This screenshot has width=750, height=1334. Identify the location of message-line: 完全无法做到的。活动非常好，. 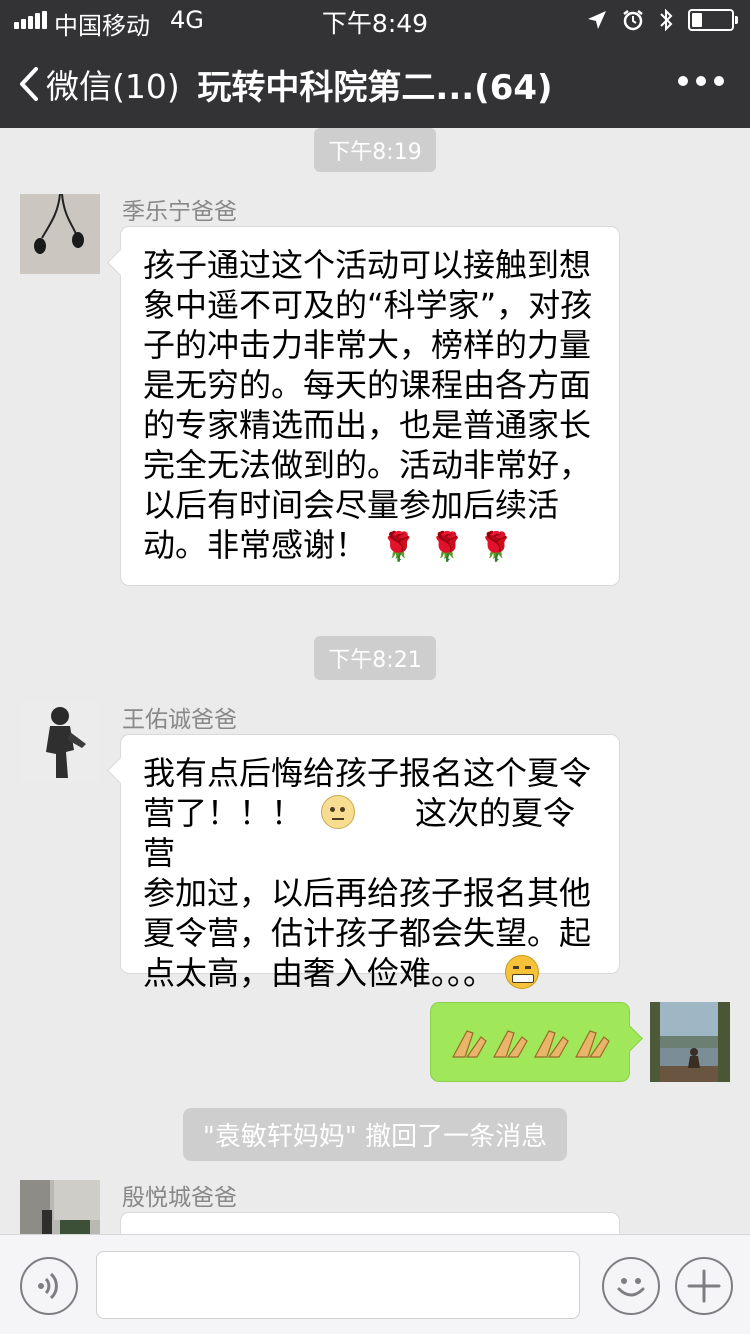
(367, 465).